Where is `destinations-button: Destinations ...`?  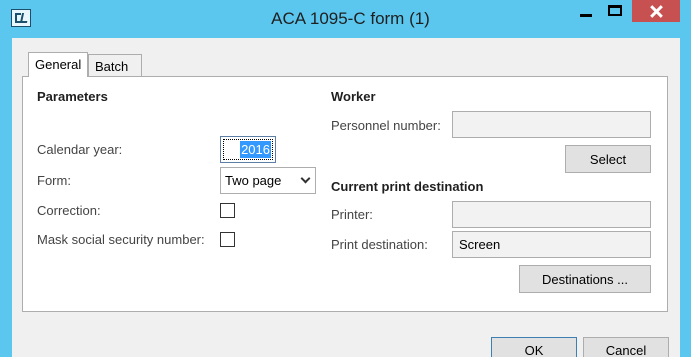
destinations-button: Destinations ... is located at coordinates (585, 279).